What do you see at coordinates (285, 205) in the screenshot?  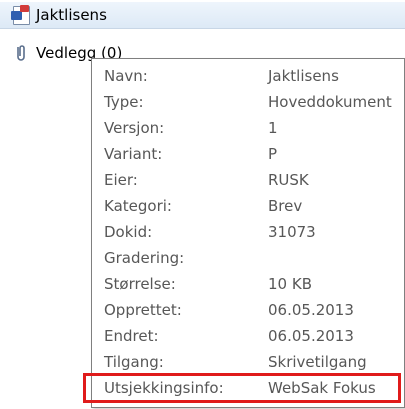 I see `tooltip-value: Brev` at bounding box center [285, 205].